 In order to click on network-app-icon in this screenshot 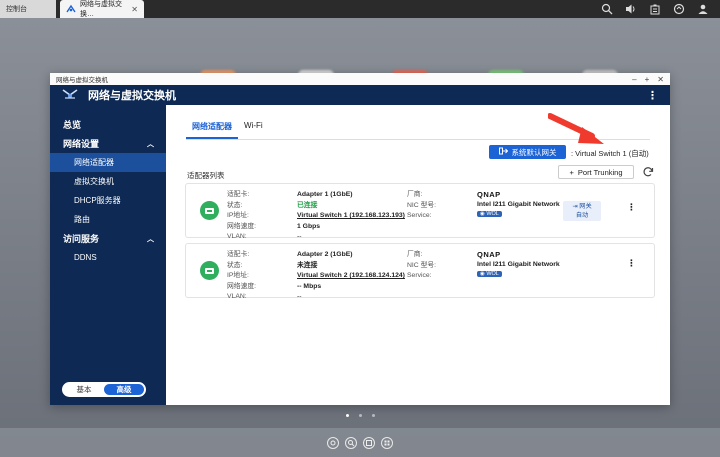, I will do `click(71, 9)`.